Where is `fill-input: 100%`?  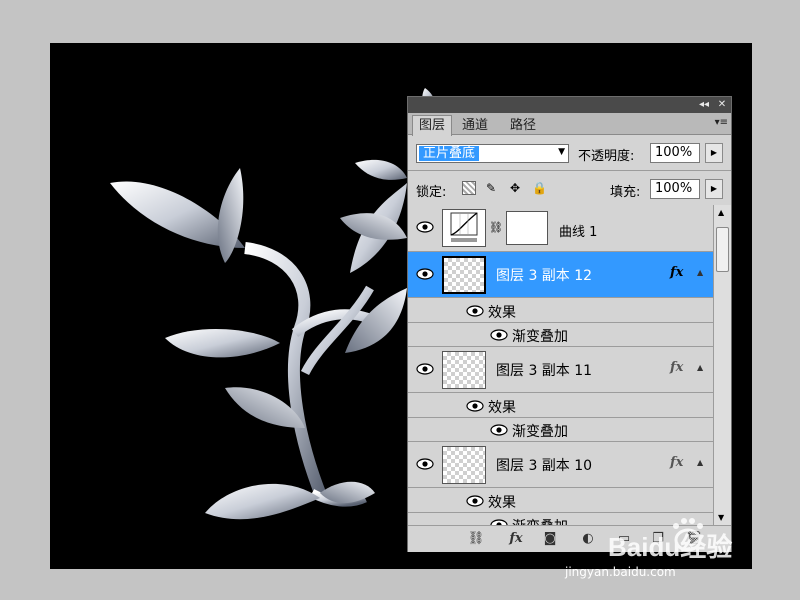
fill-input: 100% is located at coordinates (675, 189).